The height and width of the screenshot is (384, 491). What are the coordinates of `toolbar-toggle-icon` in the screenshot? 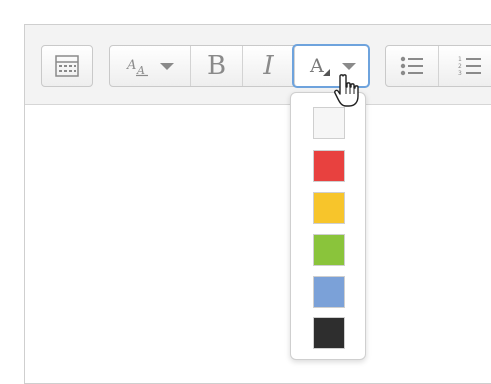 It's located at (67, 66).